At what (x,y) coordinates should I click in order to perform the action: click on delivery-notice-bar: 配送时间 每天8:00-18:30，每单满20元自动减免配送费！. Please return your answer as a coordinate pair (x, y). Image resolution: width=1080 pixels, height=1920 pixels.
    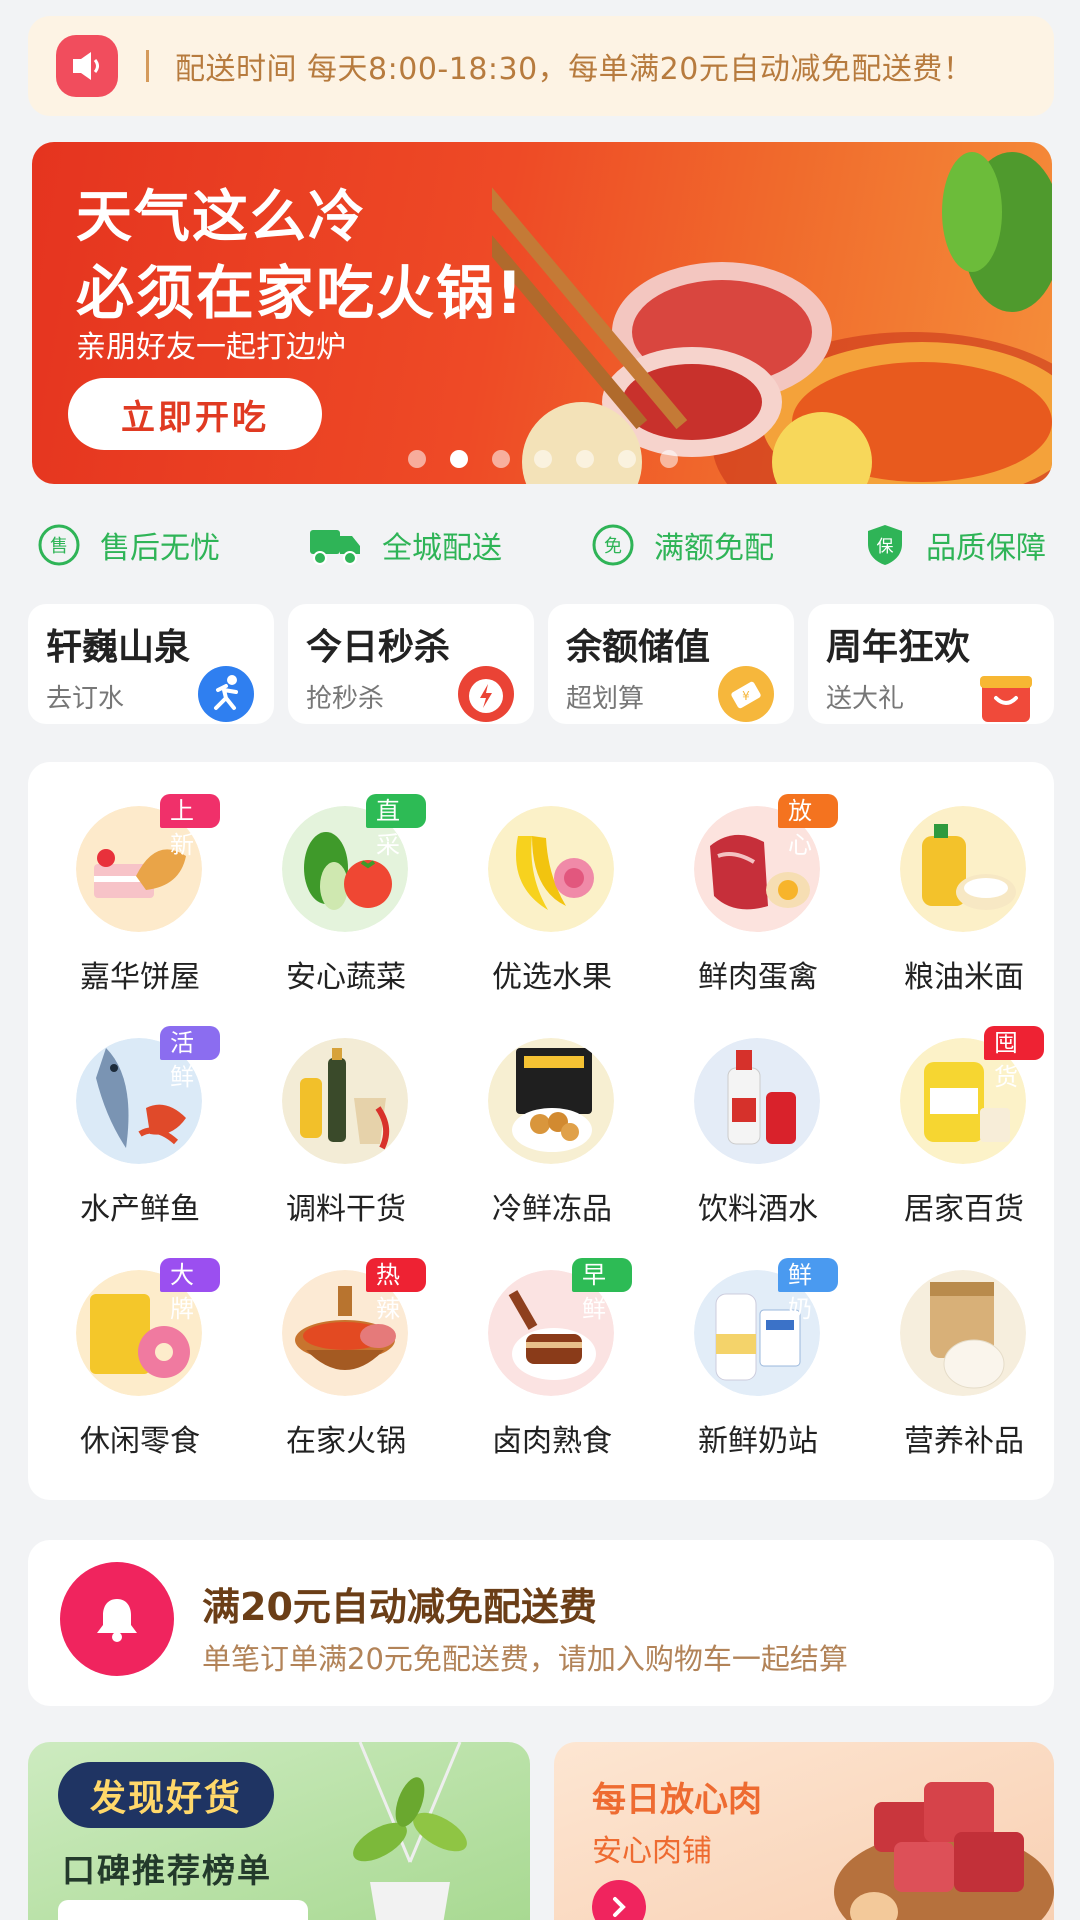
    Looking at the image, I should click on (541, 66).